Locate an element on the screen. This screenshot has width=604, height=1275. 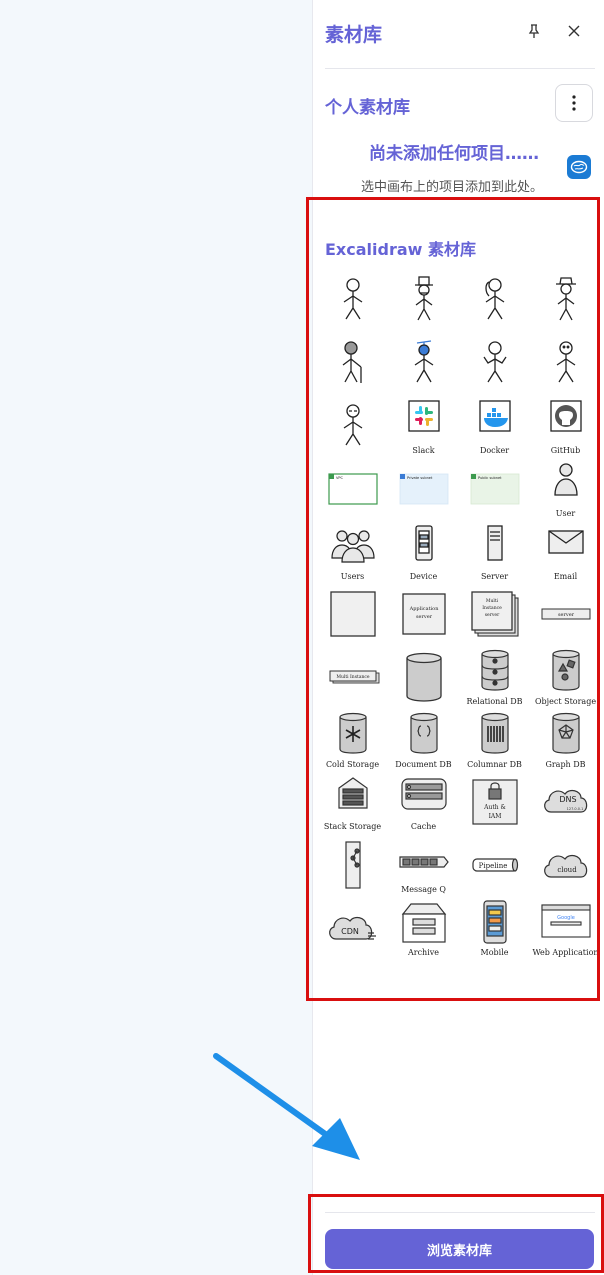
library-item: Server is located at coordinates (494, 552).